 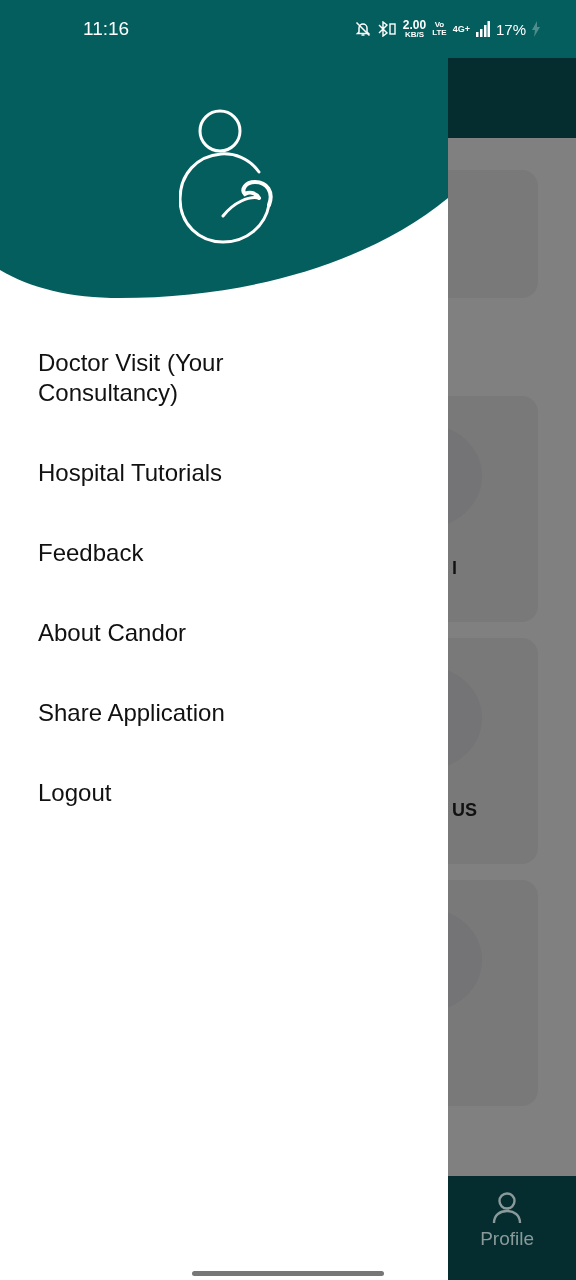 I want to click on menu-item: Doctor Visit (Your Consultancy), so click(x=188, y=378).